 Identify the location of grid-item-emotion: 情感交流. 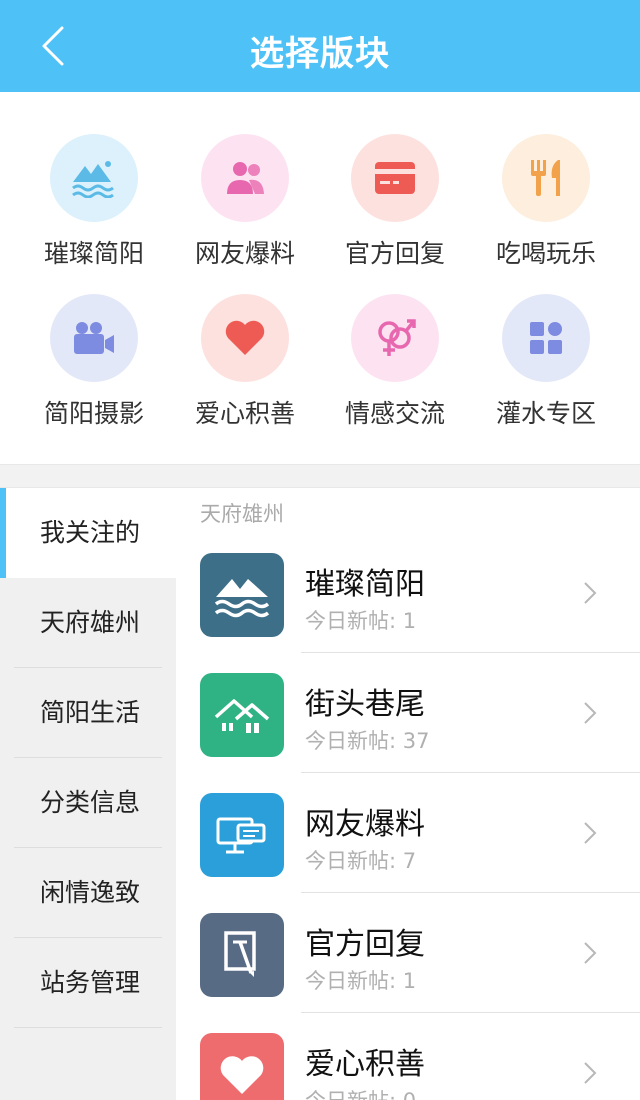
(395, 369).